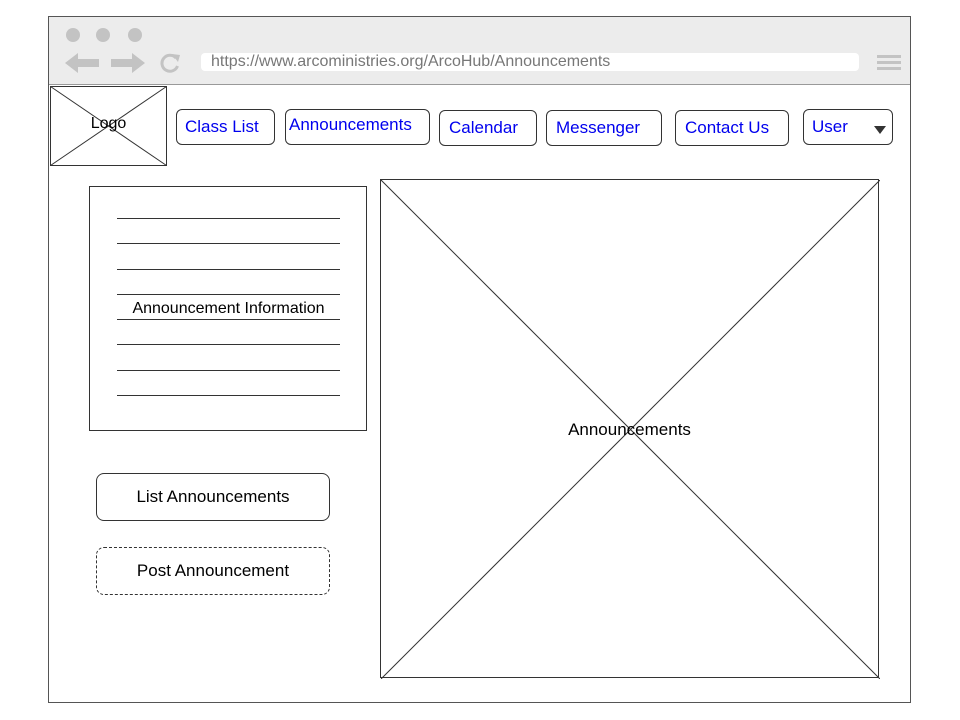 The image size is (960, 720). What do you see at coordinates (222, 126) in the screenshot?
I see `nav-label: Class List` at bounding box center [222, 126].